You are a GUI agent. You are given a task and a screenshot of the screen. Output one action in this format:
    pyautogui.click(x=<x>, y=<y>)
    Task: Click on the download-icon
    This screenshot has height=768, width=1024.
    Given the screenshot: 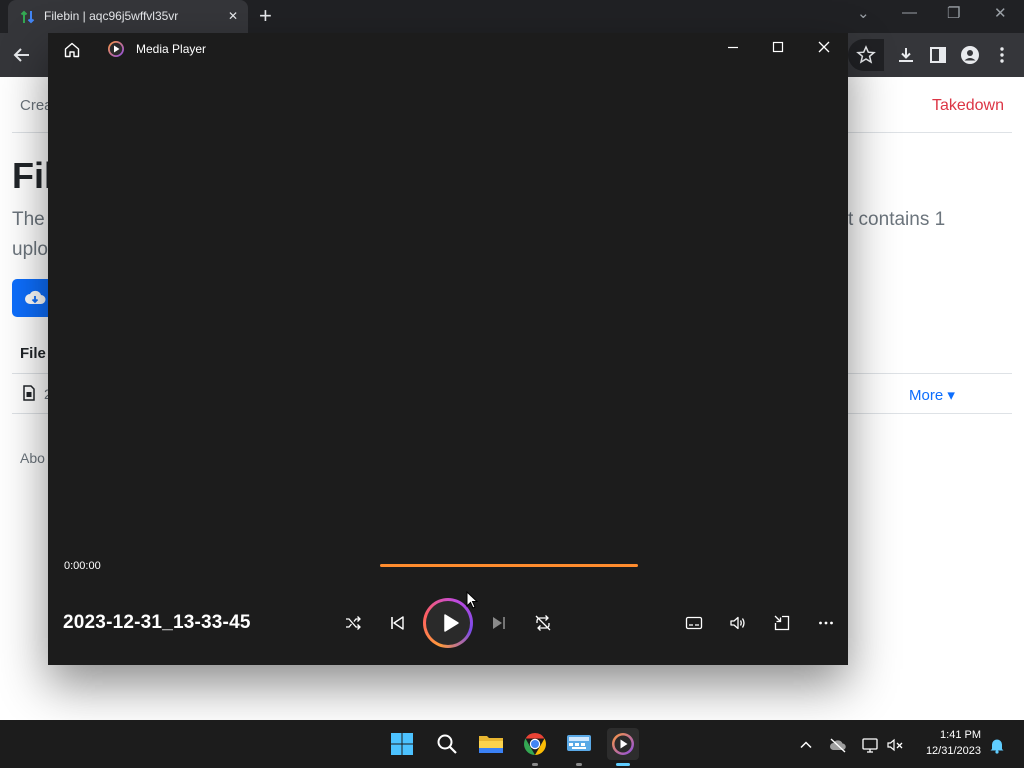 What is the action you would take?
    pyautogui.click(x=906, y=55)
    